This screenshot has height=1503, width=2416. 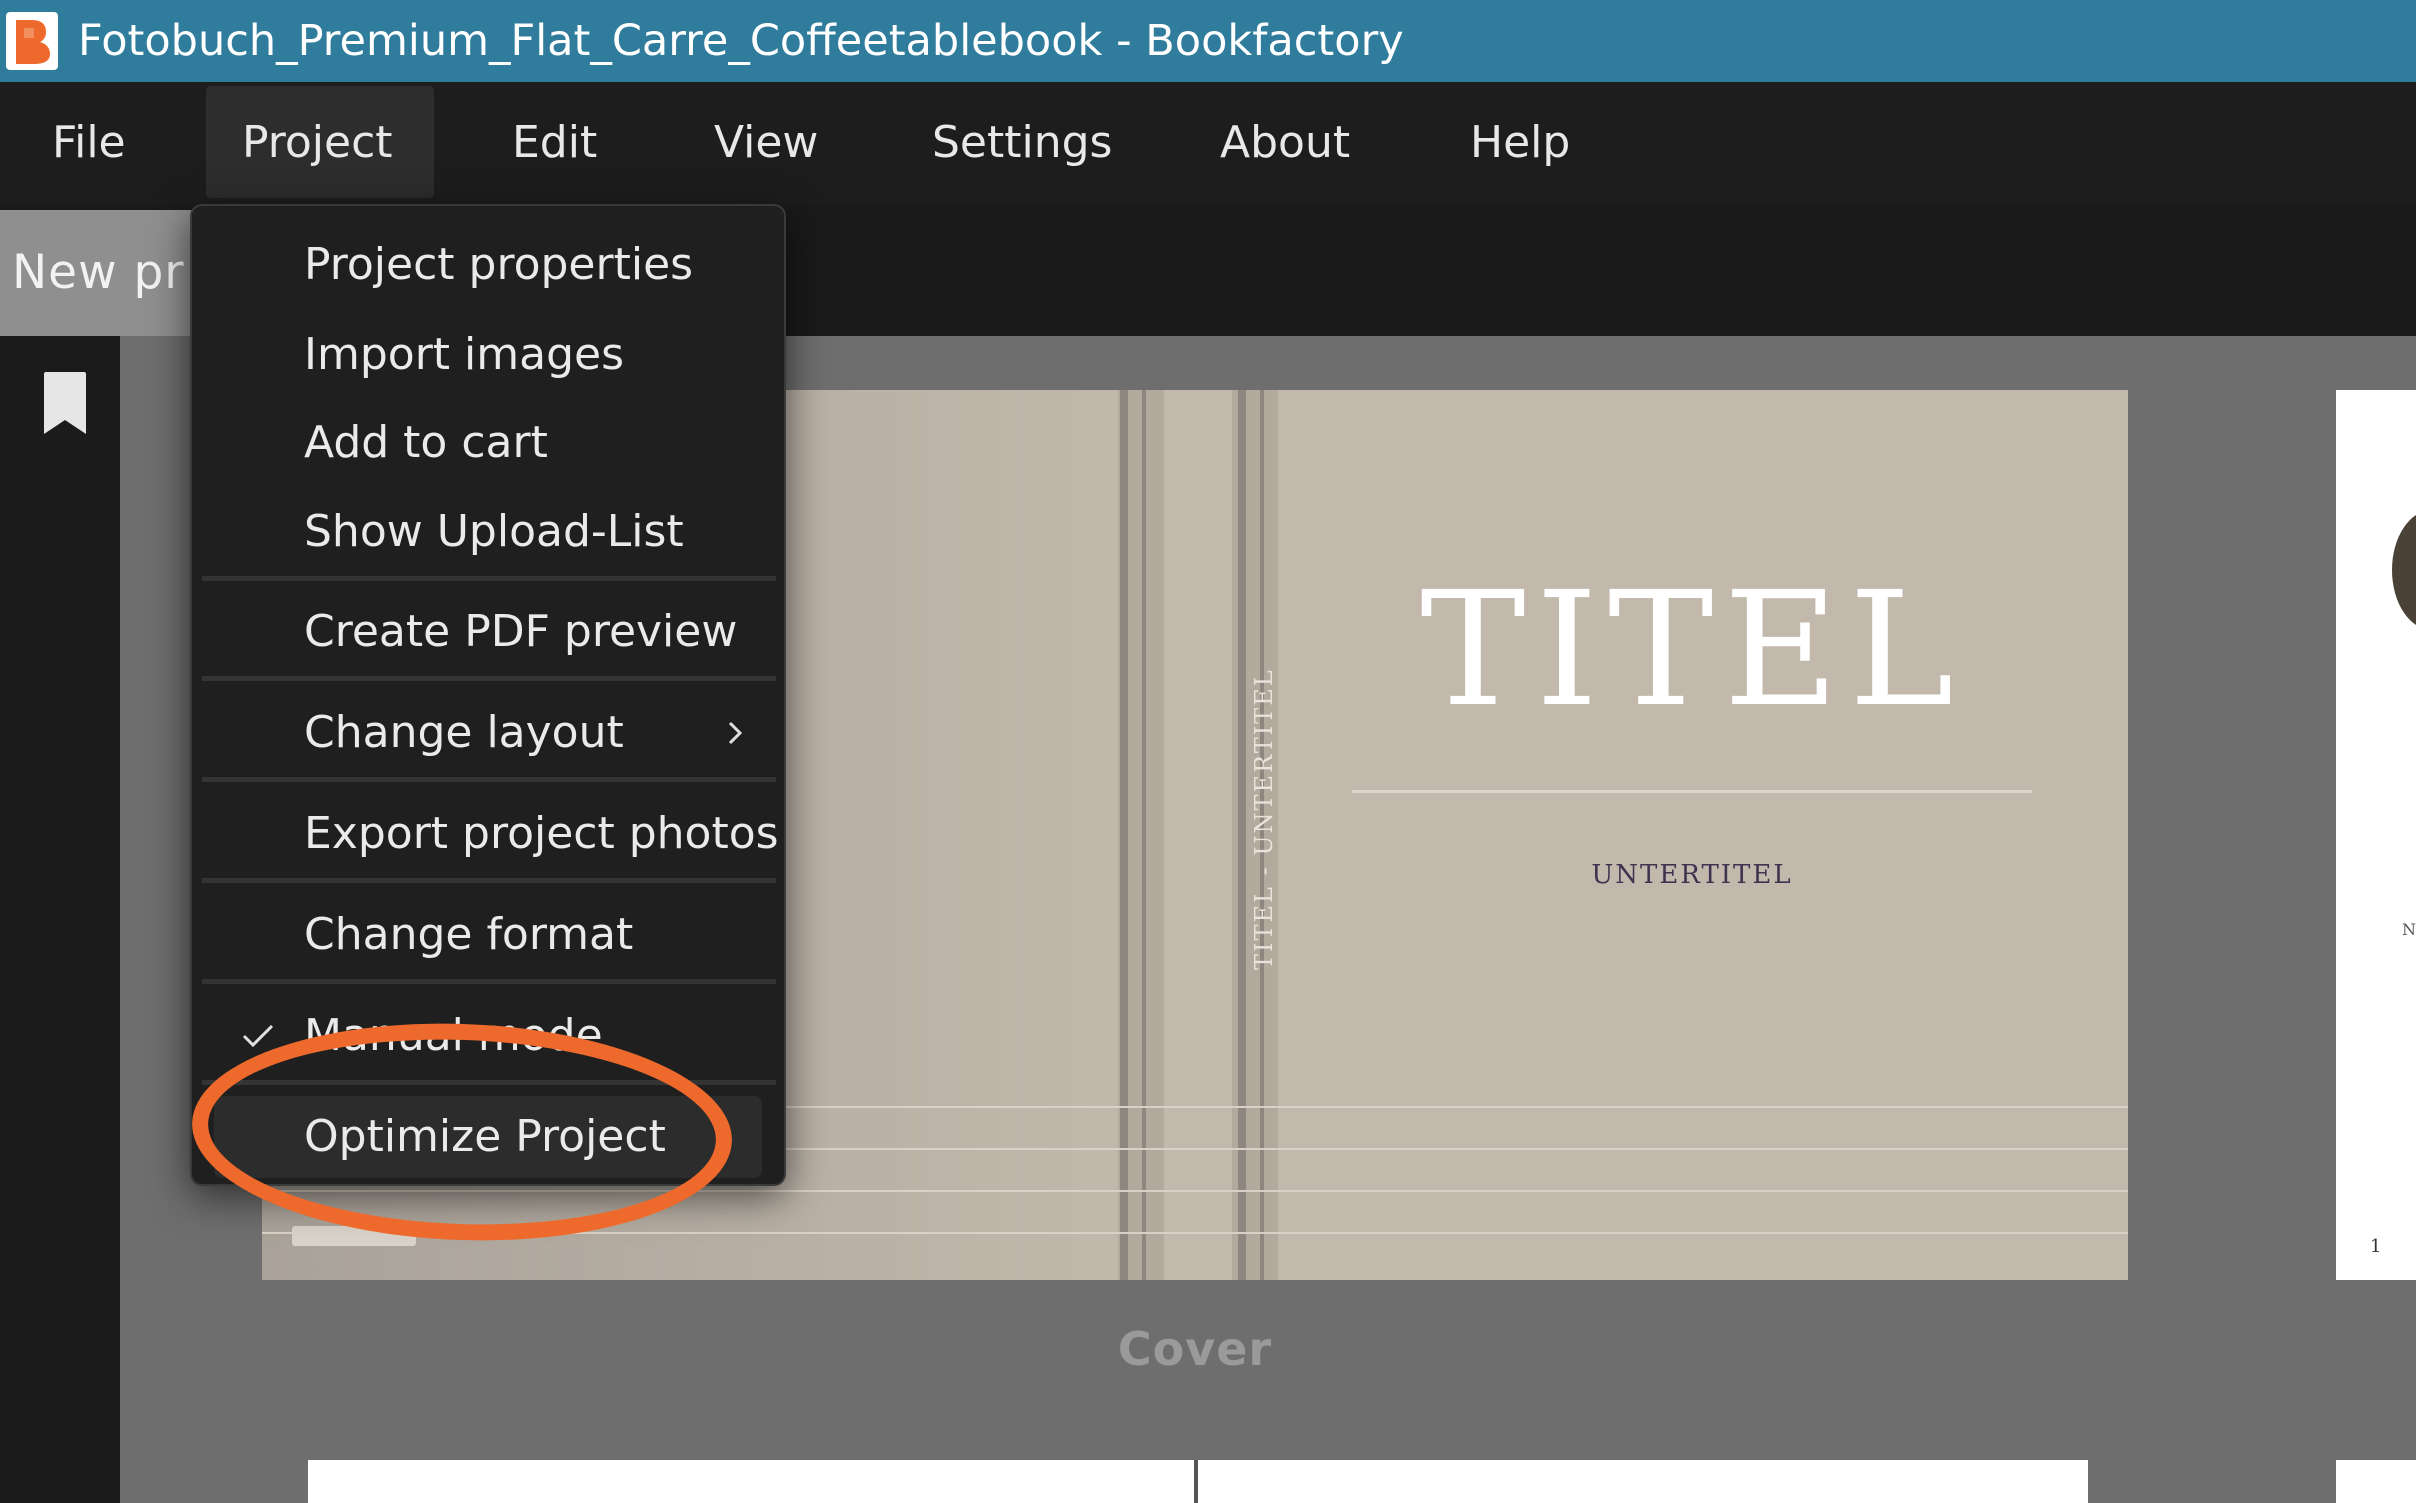 I want to click on menu-item-project-properties: Project properties, so click(x=490, y=265).